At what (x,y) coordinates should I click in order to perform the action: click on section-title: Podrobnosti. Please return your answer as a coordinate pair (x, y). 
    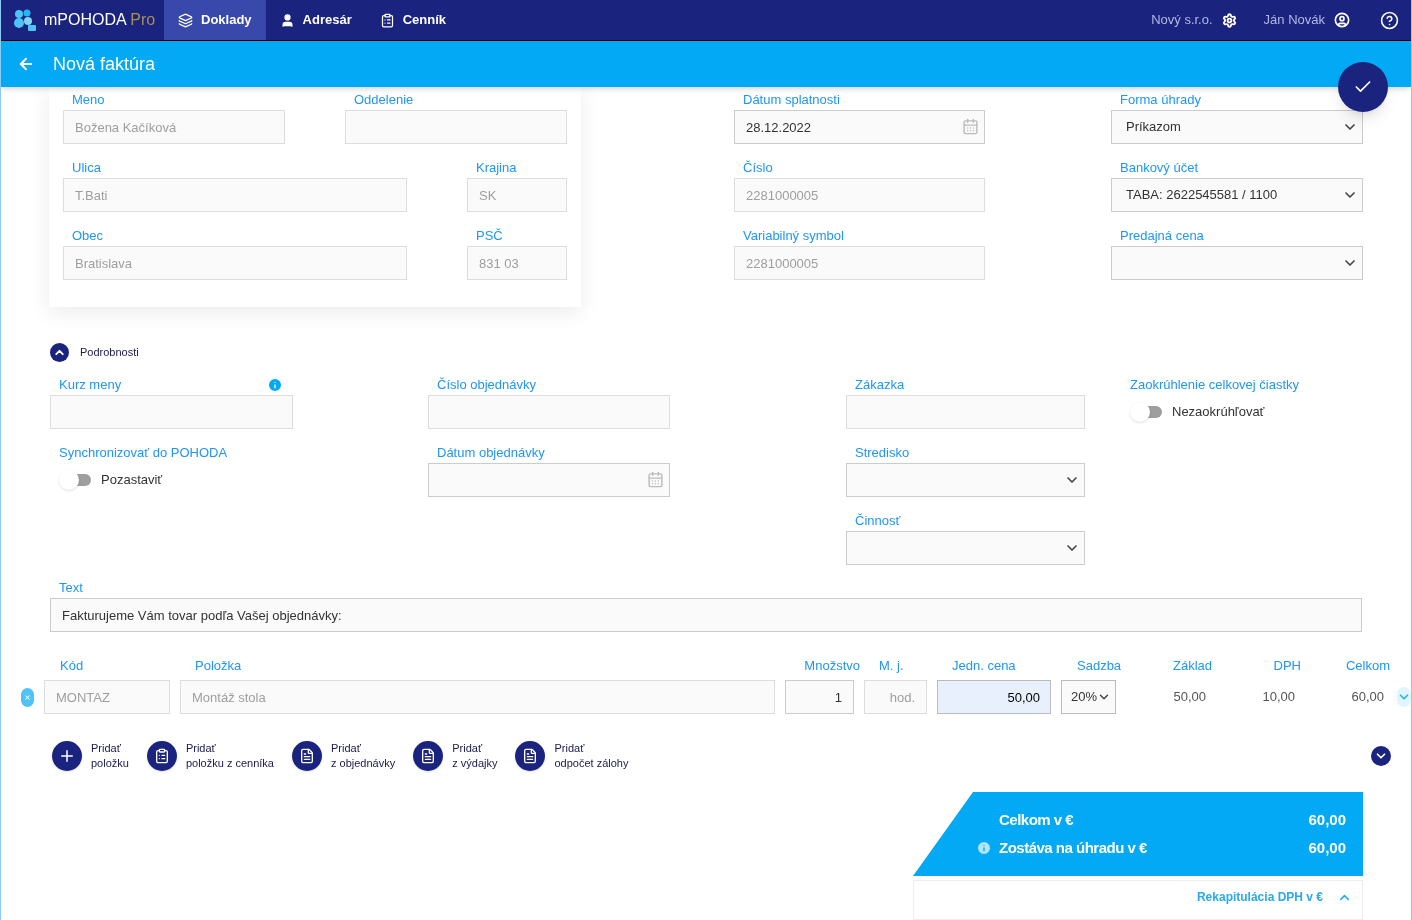
    Looking at the image, I should click on (109, 352).